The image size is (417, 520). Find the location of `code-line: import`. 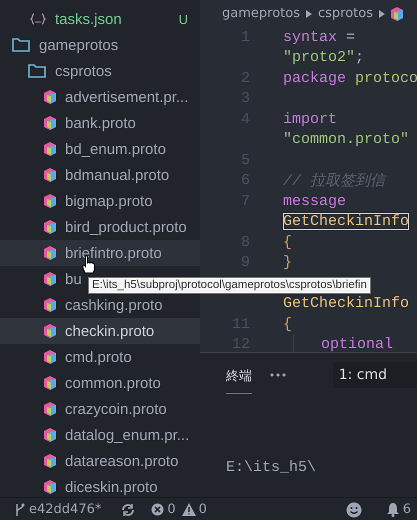

code-line: import is located at coordinates (310, 119).